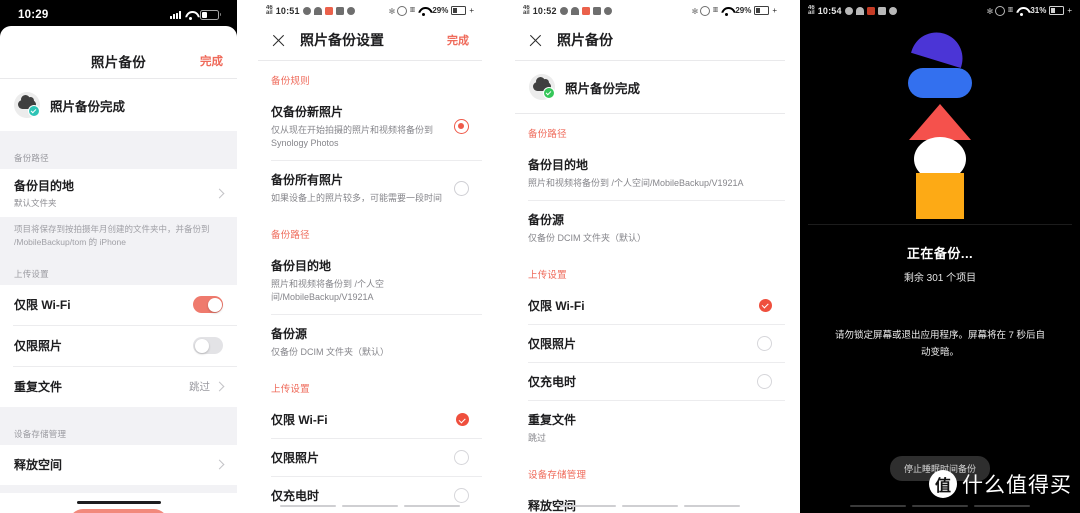 This screenshot has width=1080, height=513. What do you see at coordinates (289, 334) in the screenshot?
I see `row-label: 备份源` at bounding box center [289, 334].